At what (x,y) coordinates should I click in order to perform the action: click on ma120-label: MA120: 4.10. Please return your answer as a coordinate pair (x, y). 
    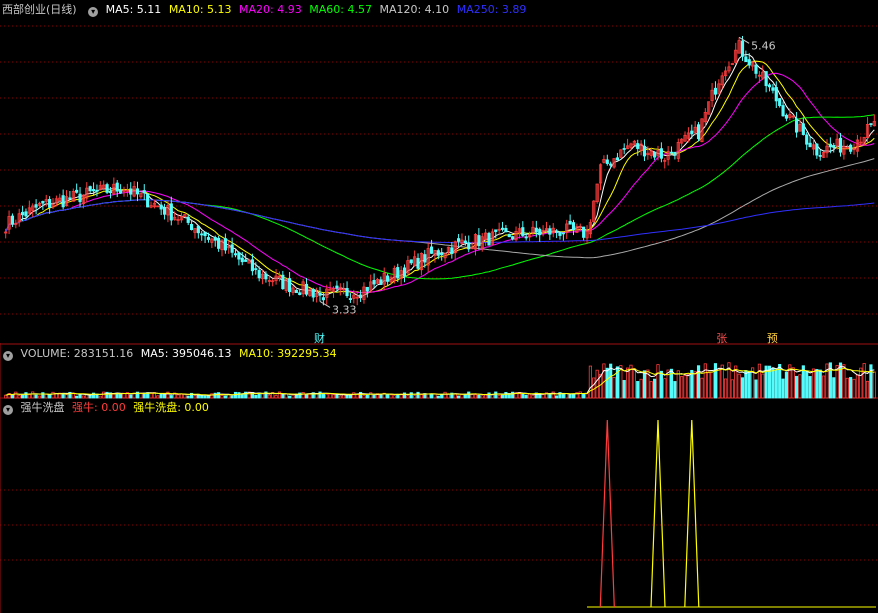
    Looking at the image, I should click on (414, 9).